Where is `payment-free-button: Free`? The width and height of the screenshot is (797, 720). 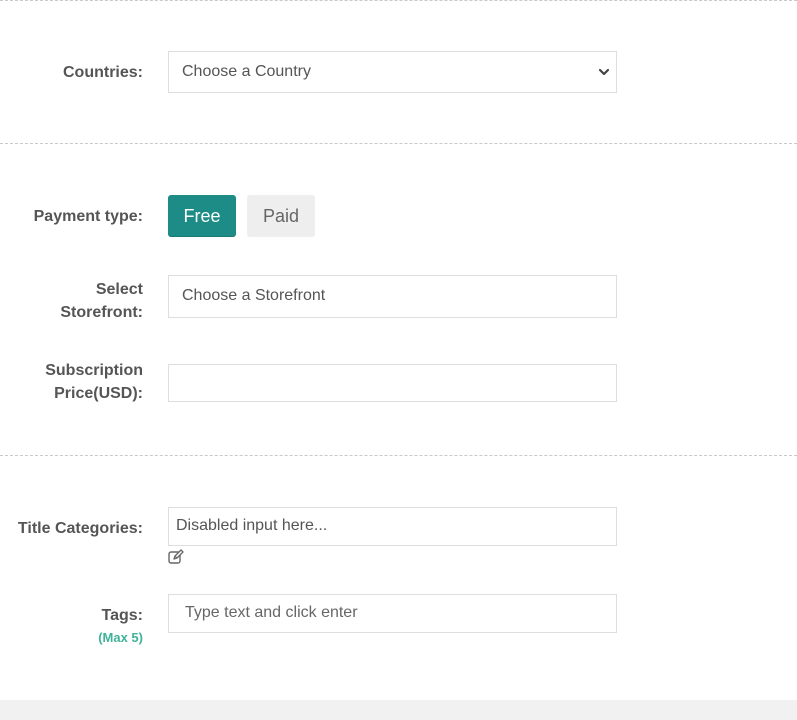
payment-free-button: Free is located at coordinates (202, 216).